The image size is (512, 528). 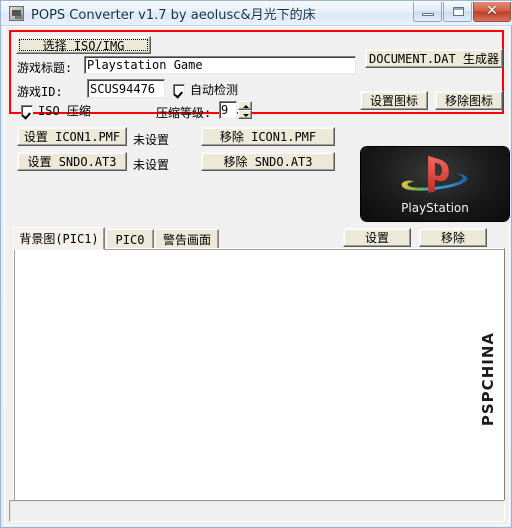 What do you see at coordinates (214, 90) in the screenshot?
I see `auto-detect-label: 自动检测` at bounding box center [214, 90].